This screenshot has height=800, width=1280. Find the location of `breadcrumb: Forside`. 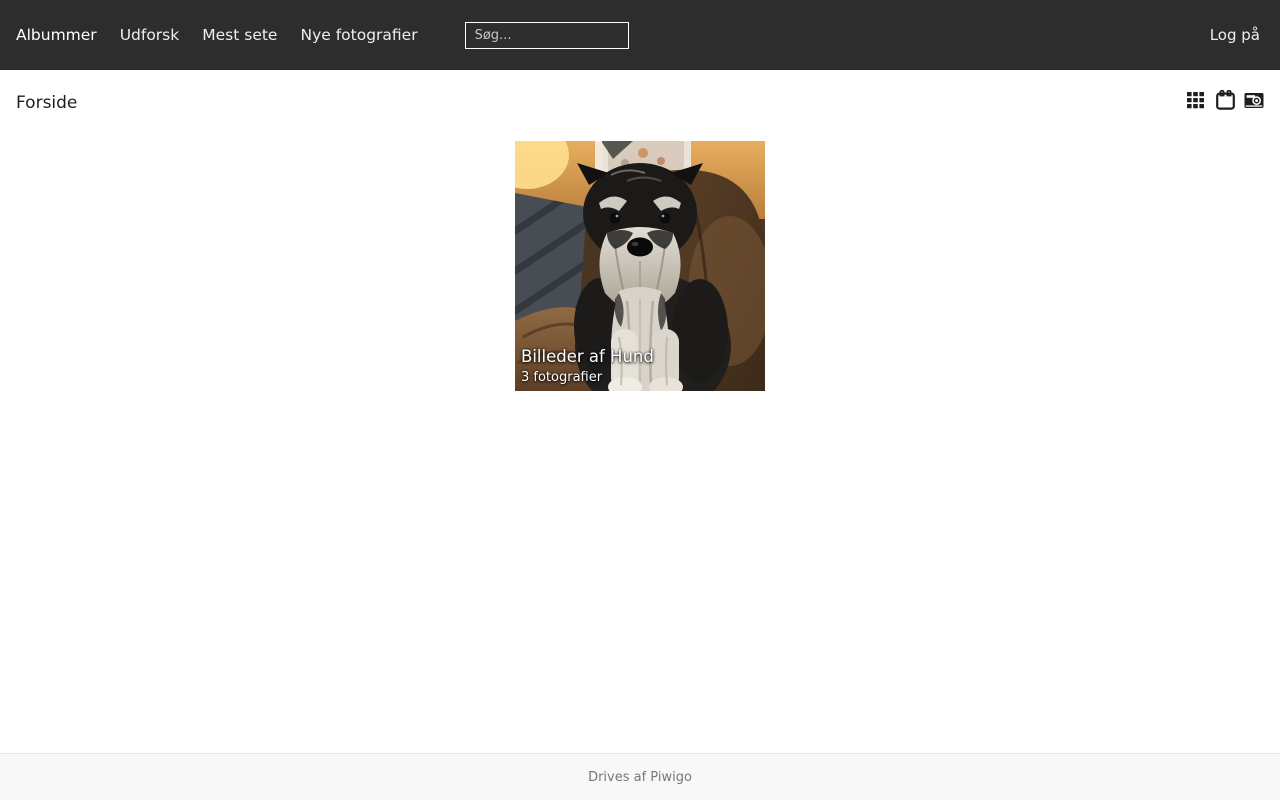

breadcrumb: Forside is located at coordinates (46, 103).